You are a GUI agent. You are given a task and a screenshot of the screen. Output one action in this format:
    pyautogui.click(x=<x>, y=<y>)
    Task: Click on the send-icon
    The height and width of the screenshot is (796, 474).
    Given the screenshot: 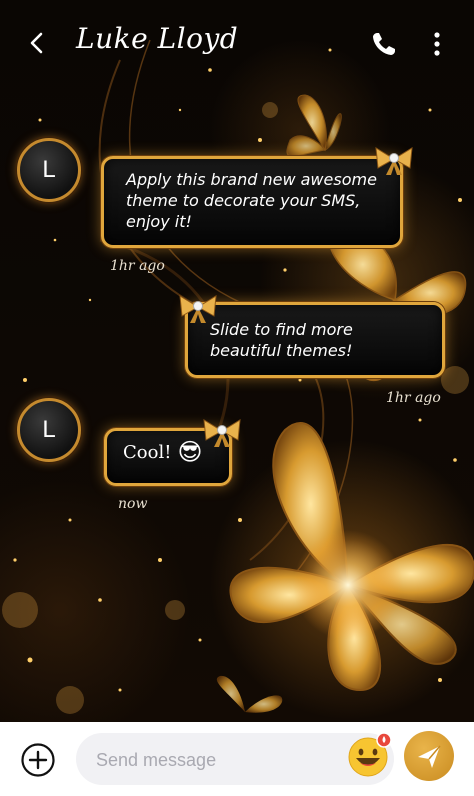 What is the action you would take?
    pyautogui.click(x=429, y=756)
    